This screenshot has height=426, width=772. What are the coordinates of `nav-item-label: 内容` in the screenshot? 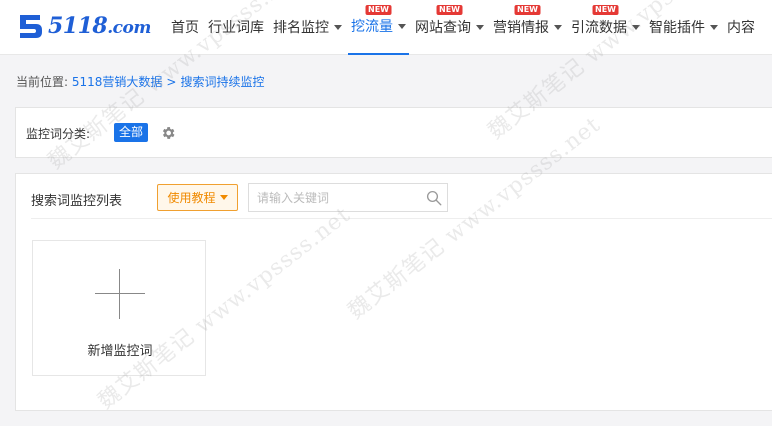 It's located at (741, 27).